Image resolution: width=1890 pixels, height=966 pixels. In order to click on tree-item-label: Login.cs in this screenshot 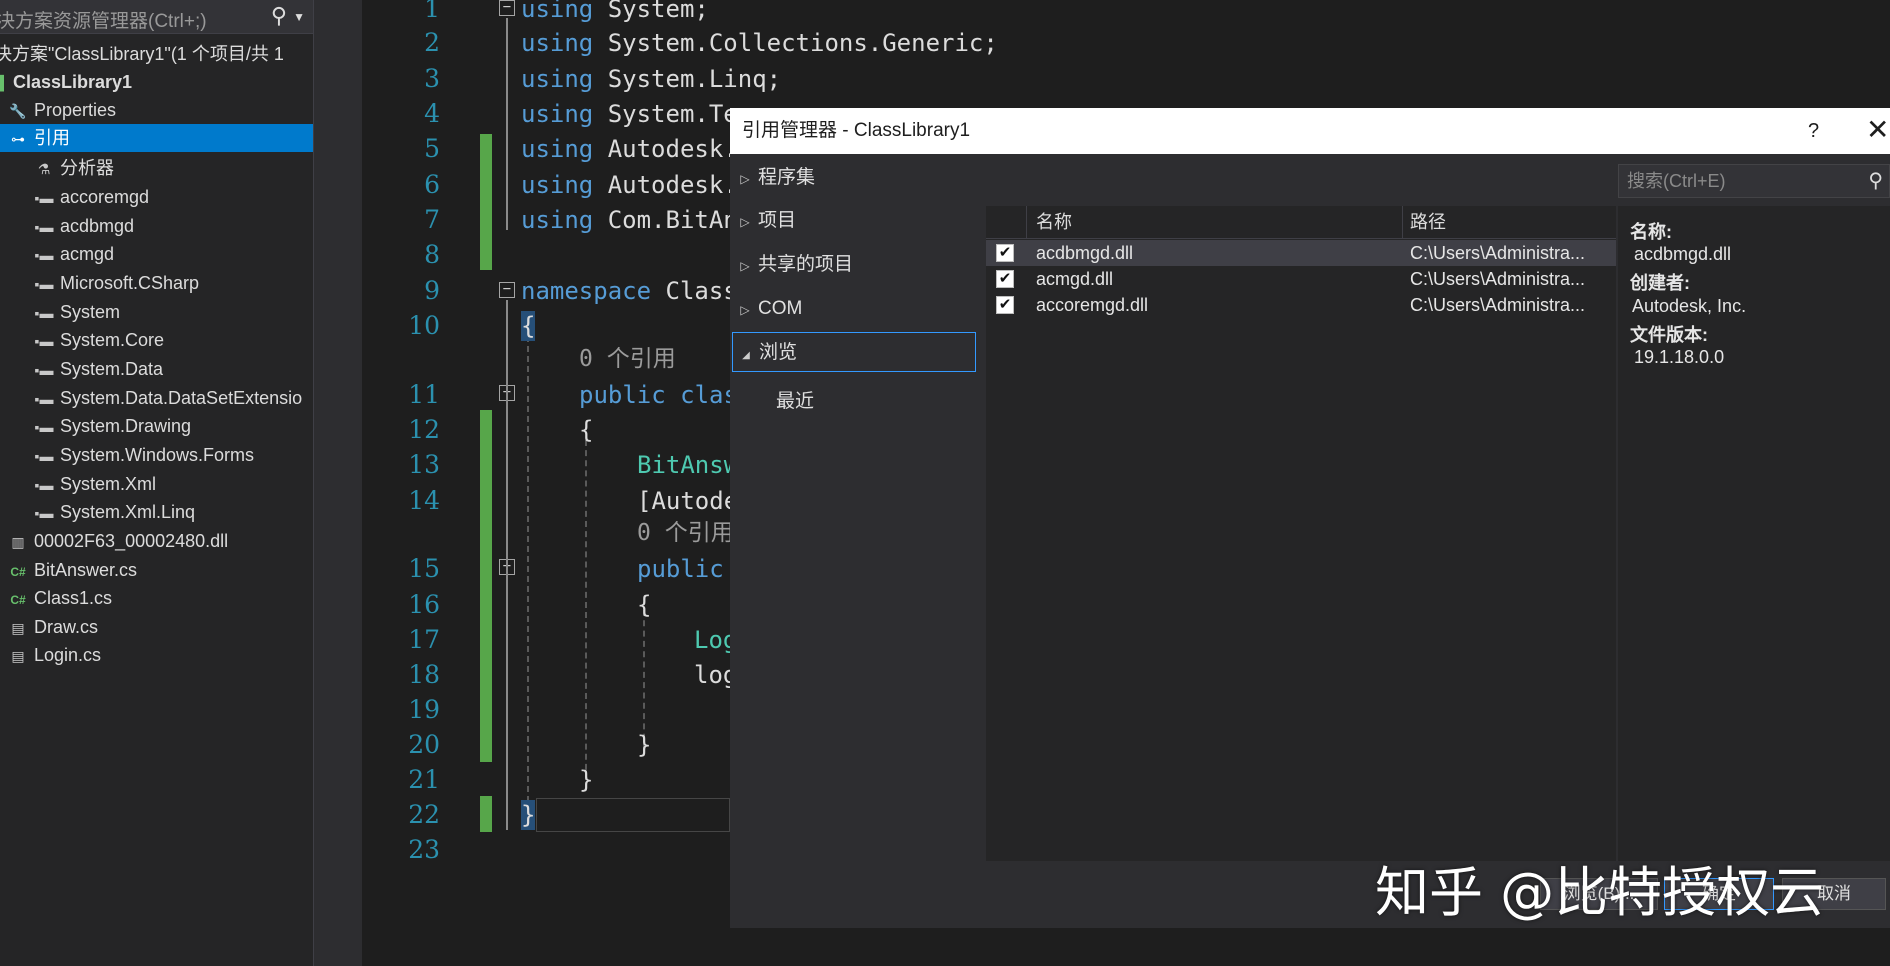, I will do `click(68, 655)`.